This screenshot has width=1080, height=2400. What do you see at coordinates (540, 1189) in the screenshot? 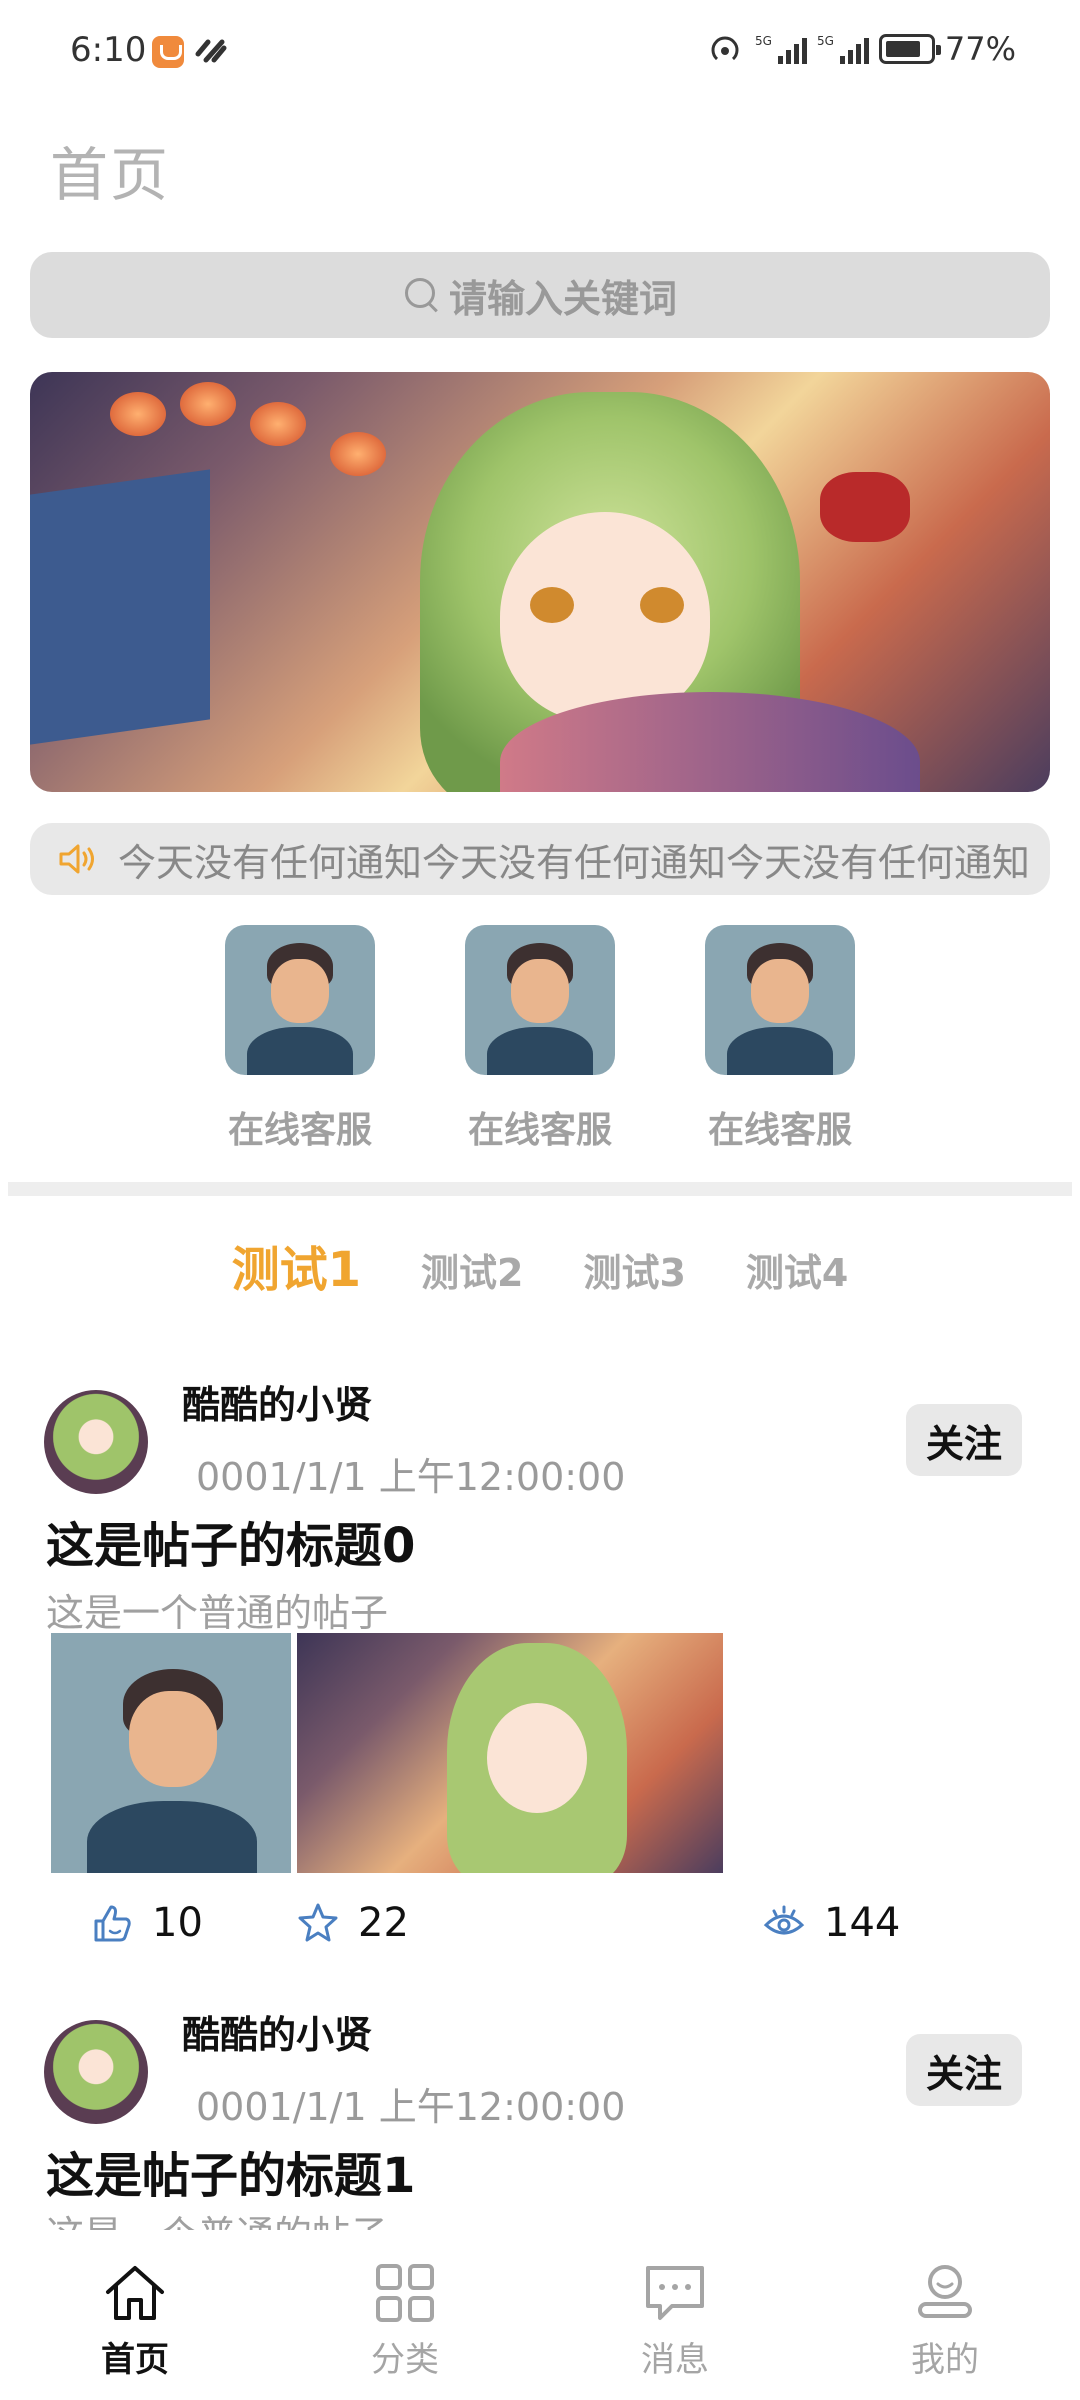
I see `section-divider` at bounding box center [540, 1189].